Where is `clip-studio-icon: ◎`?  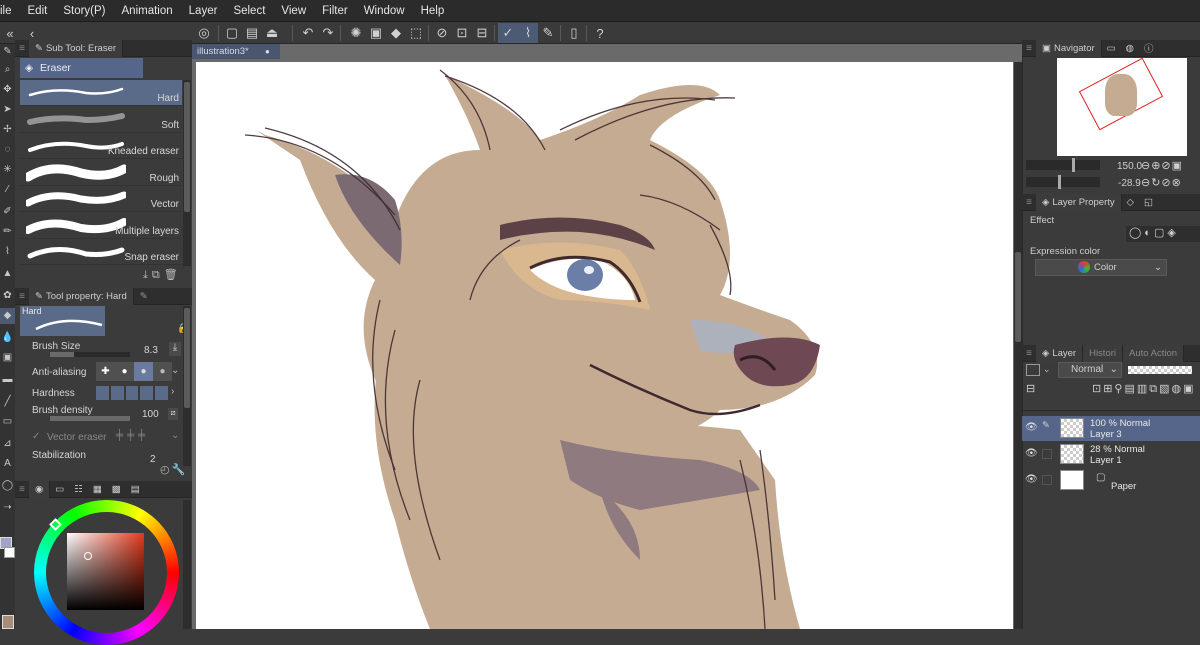
clip-studio-icon: ◎ is located at coordinates (204, 33).